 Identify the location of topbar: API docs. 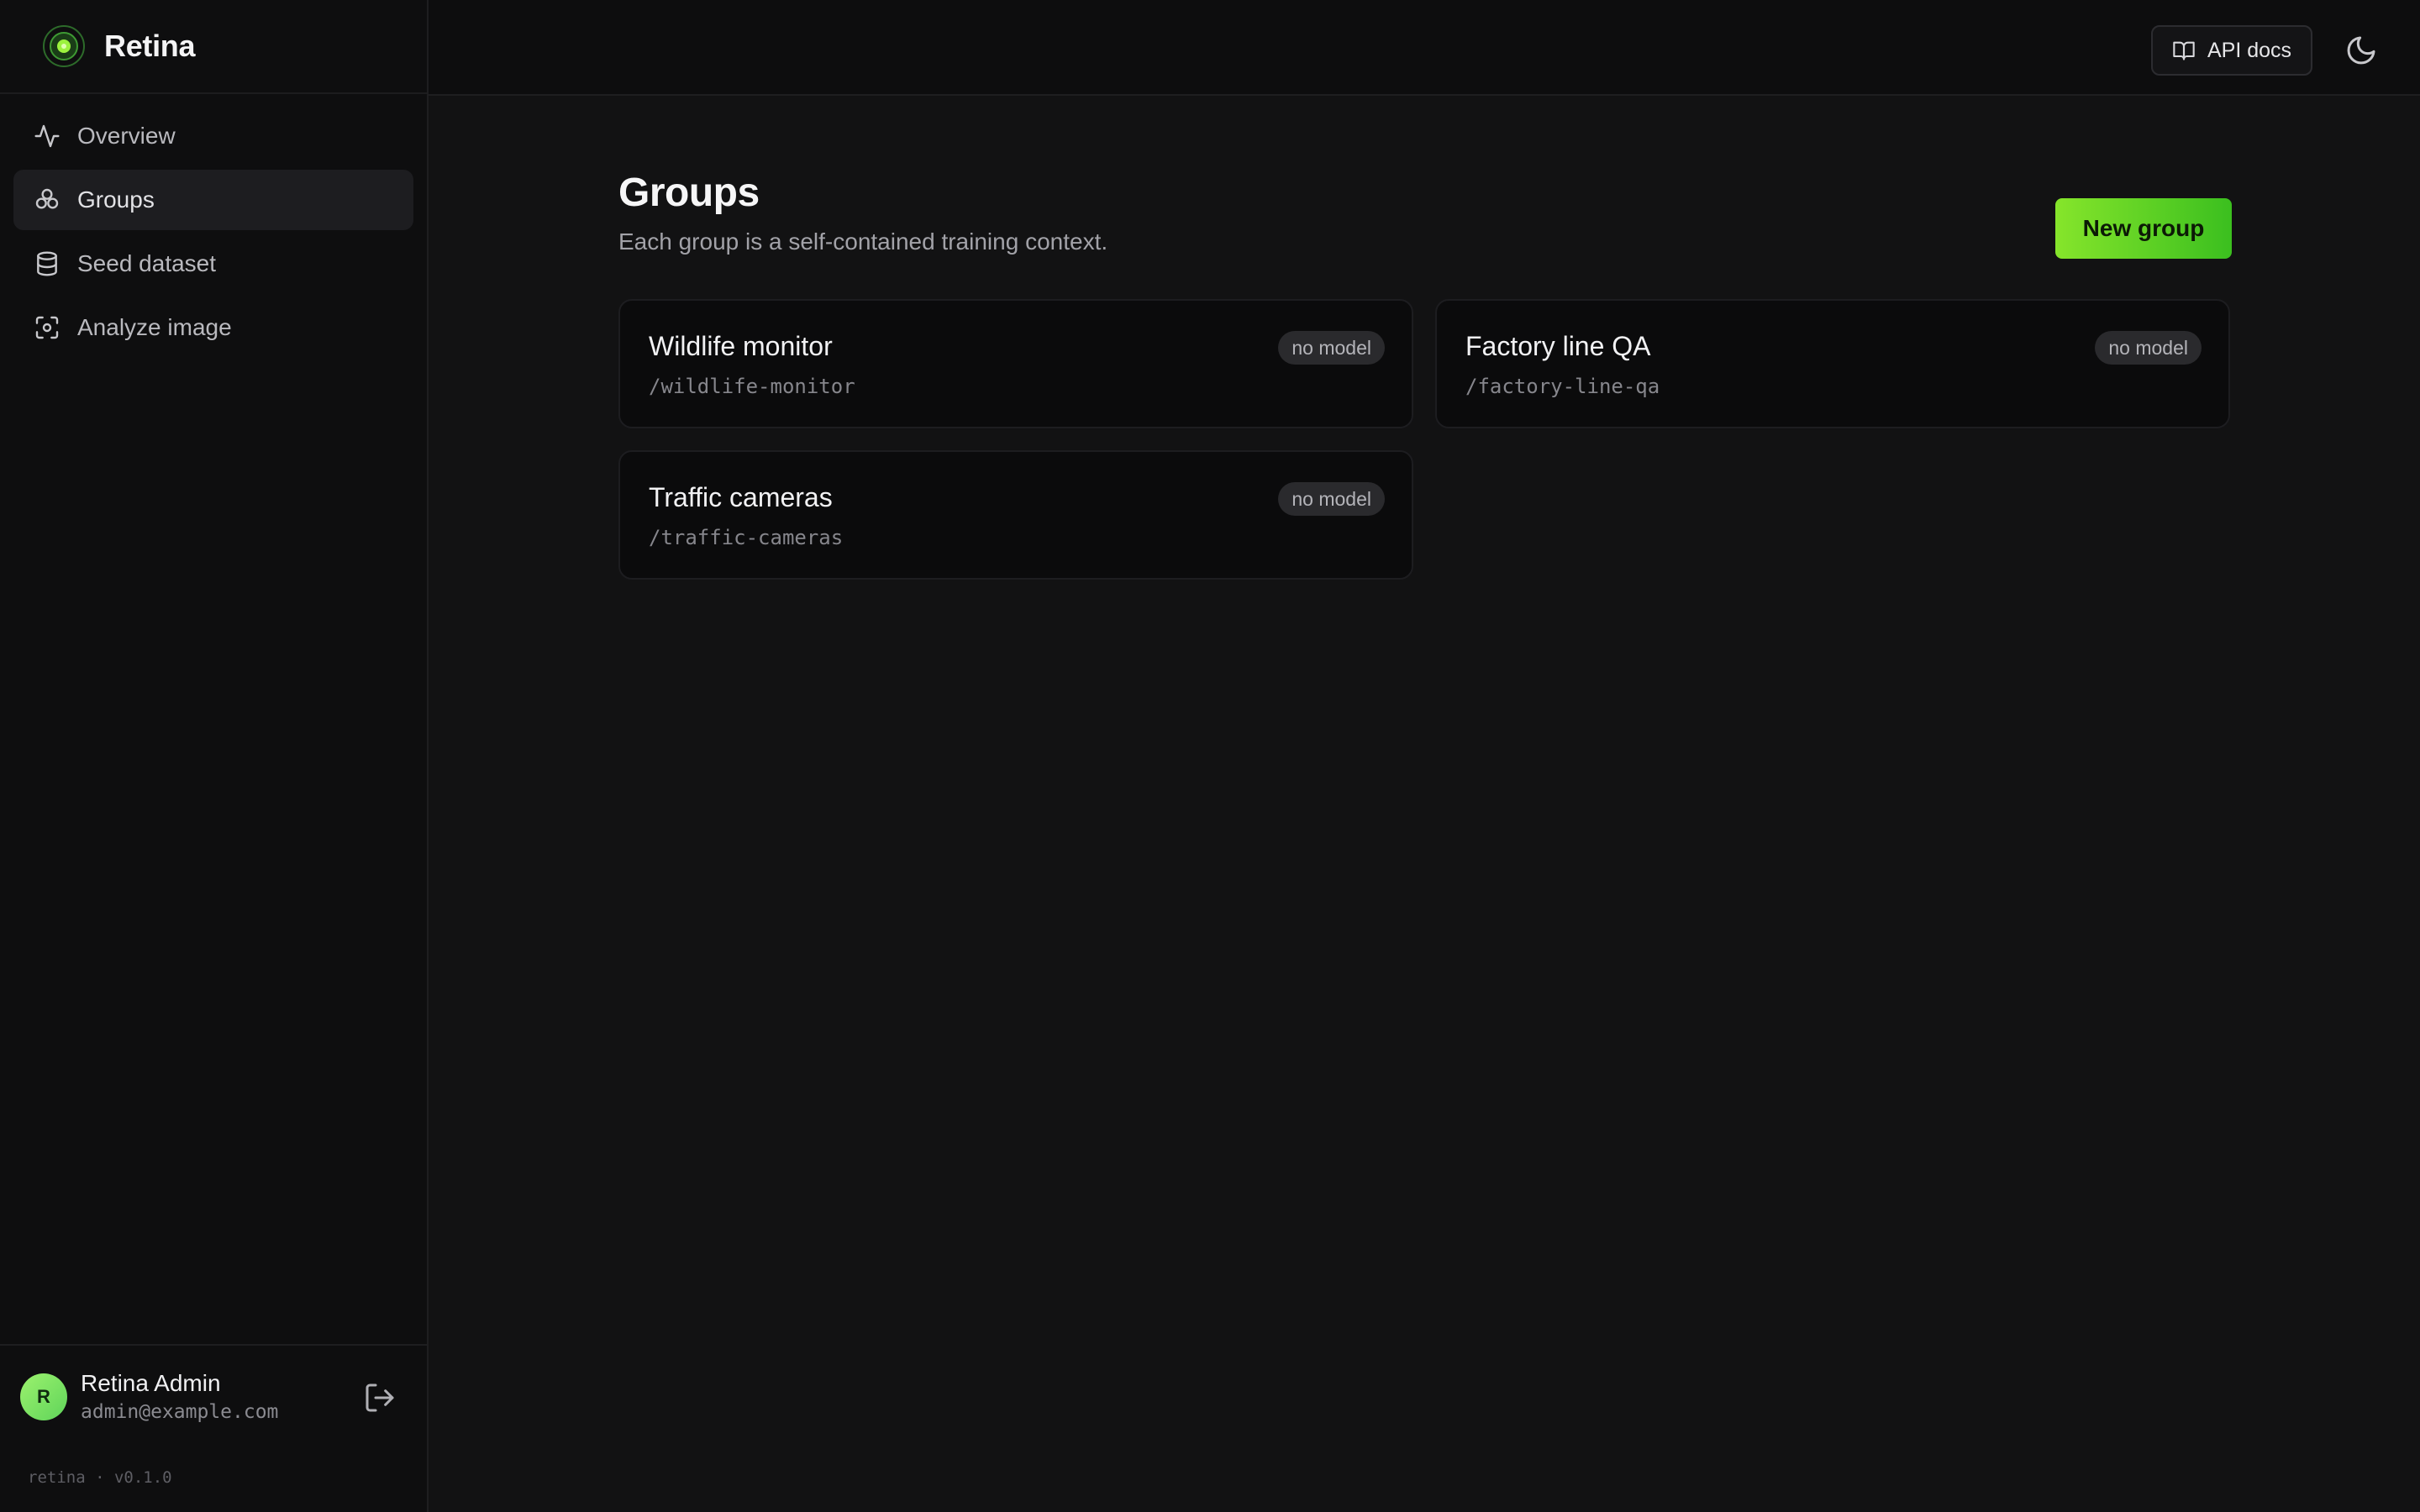
(1424, 48).